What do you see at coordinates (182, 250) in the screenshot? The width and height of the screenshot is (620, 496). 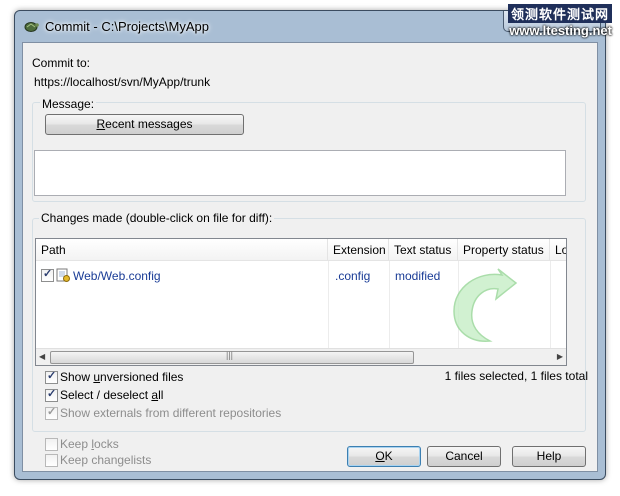 I see `column-header-path: Path` at bounding box center [182, 250].